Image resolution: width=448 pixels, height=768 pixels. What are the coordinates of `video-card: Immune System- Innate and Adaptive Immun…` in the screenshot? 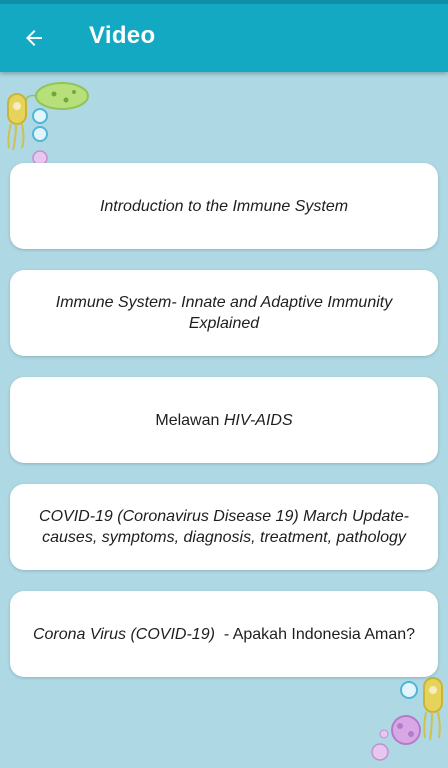 It's located at (224, 313).